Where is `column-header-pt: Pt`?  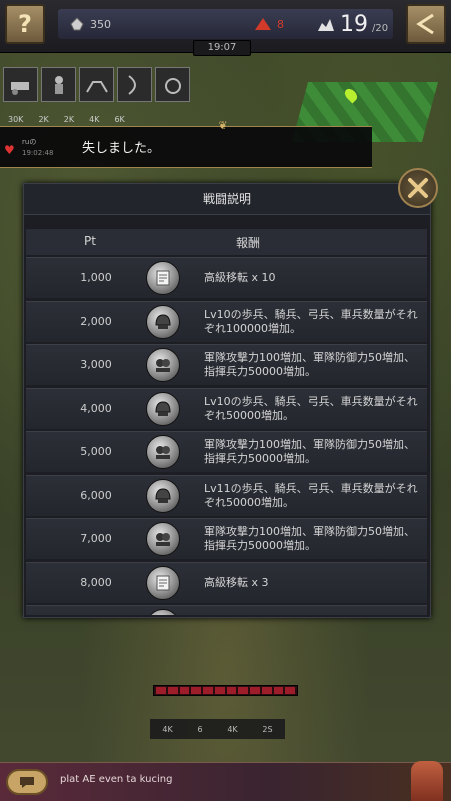
column-header-pt: Pt is located at coordinates (90, 241).